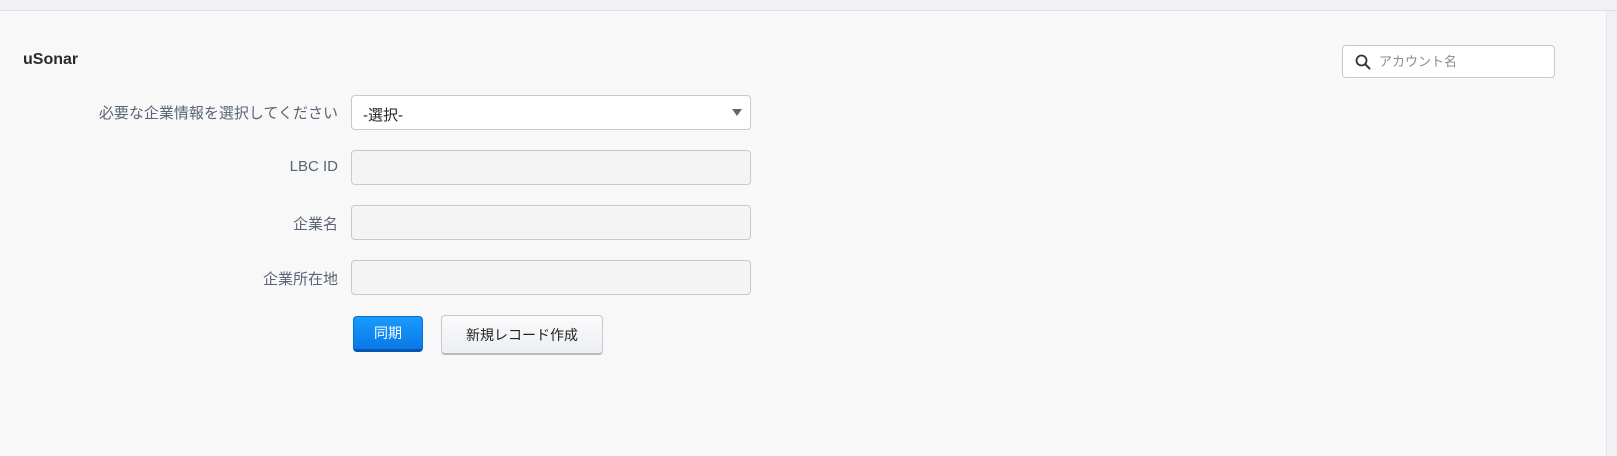 Image resolution: width=1617 pixels, height=456 pixels. I want to click on search-icon, so click(1363, 62).